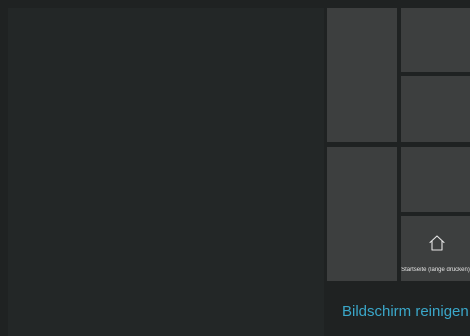 Image resolution: width=470 pixels, height=336 pixels. Describe the element at coordinates (435, 109) in the screenshot. I see `tile-right-middle` at that location.